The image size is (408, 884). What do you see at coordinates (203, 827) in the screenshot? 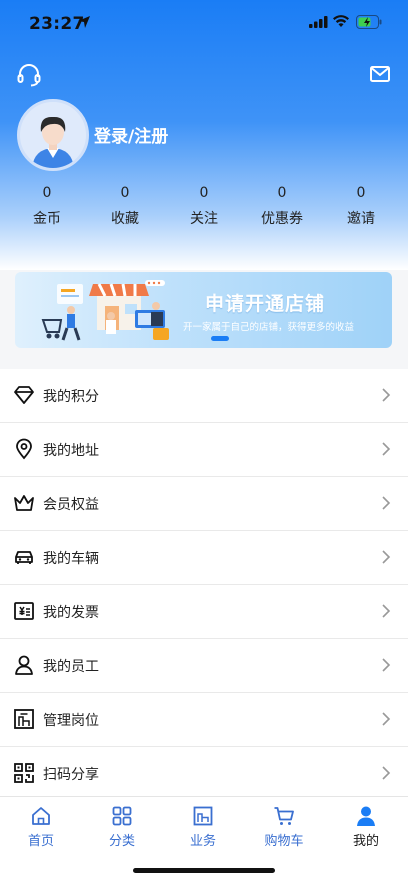
I see `tab-business: 业务` at bounding box center [203, 827].